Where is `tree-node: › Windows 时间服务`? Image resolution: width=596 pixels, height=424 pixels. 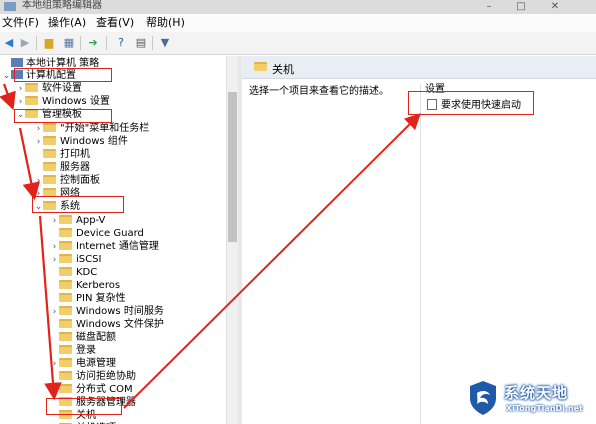 tree-node: › Windows 时间服务 is located at coordinates (107, 312).